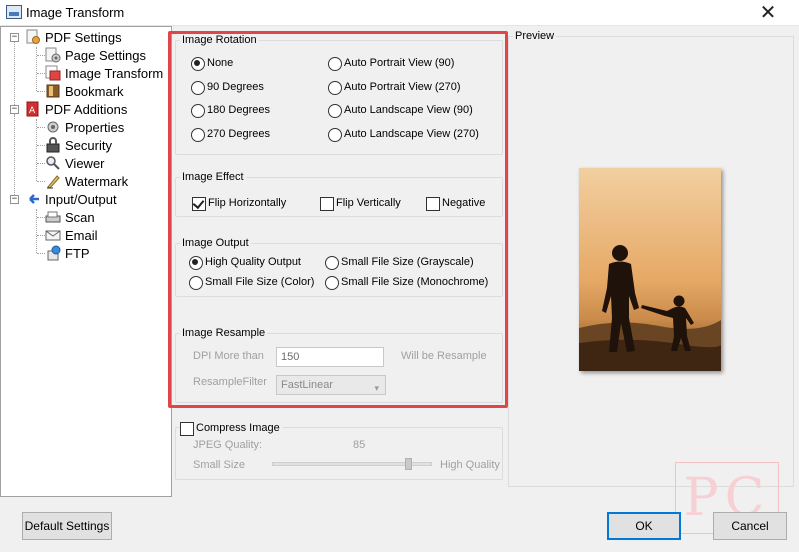  Describe the element at coordinates (227, 87) in the screenshot. I see `rotation-90-radio: 90 Degrees` at that location.